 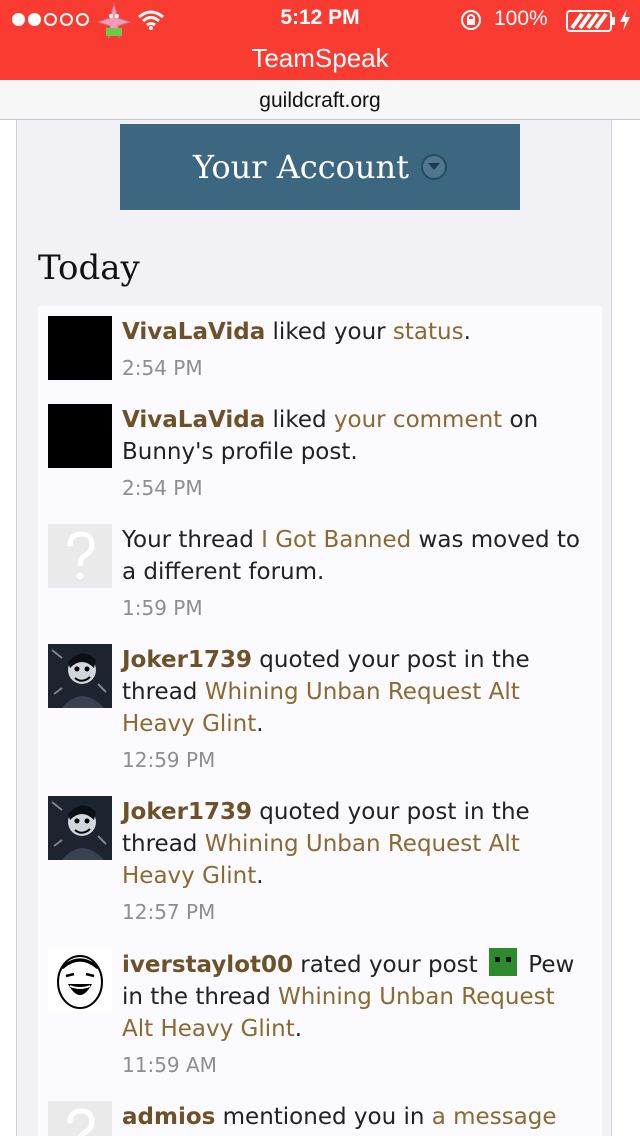 I want to click on notification-time: 1:59 PM, so click(x=162, y=608).